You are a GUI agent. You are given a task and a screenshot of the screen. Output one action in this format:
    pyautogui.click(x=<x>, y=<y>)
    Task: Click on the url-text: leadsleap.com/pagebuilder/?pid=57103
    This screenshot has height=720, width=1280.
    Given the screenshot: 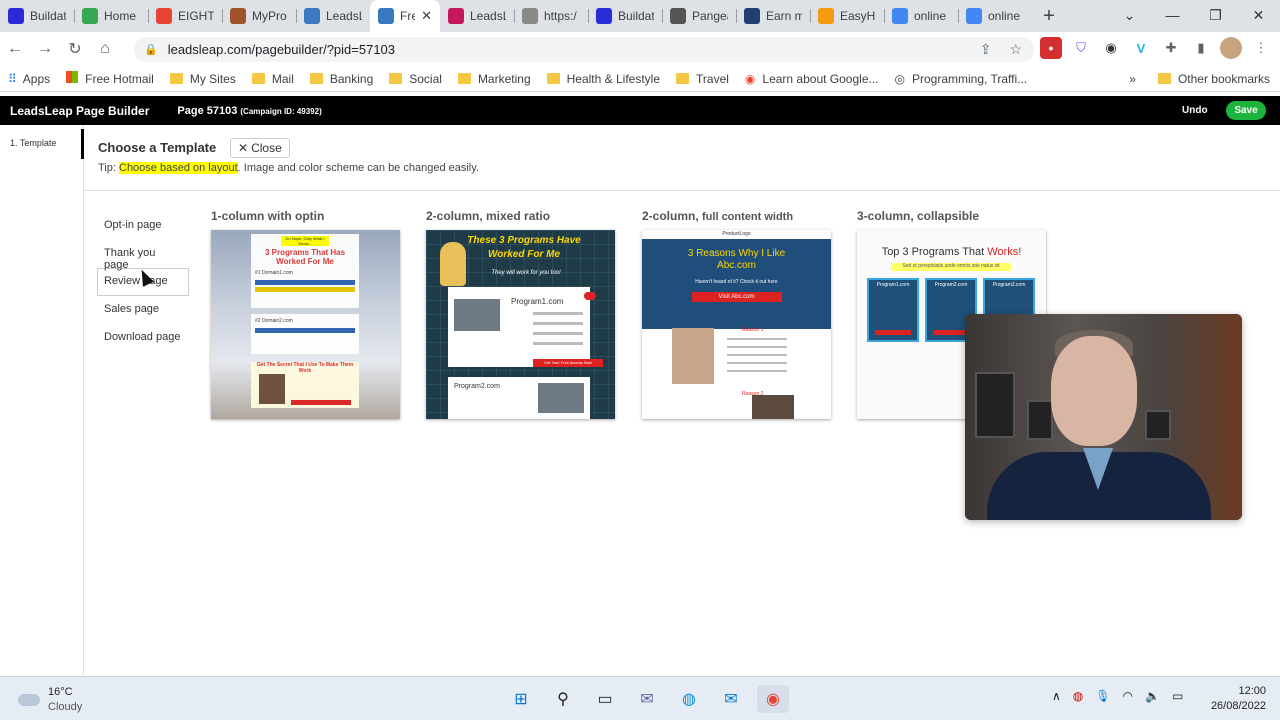 What is the action you would take?
    pyautogui.click(x=281, y=49)
    